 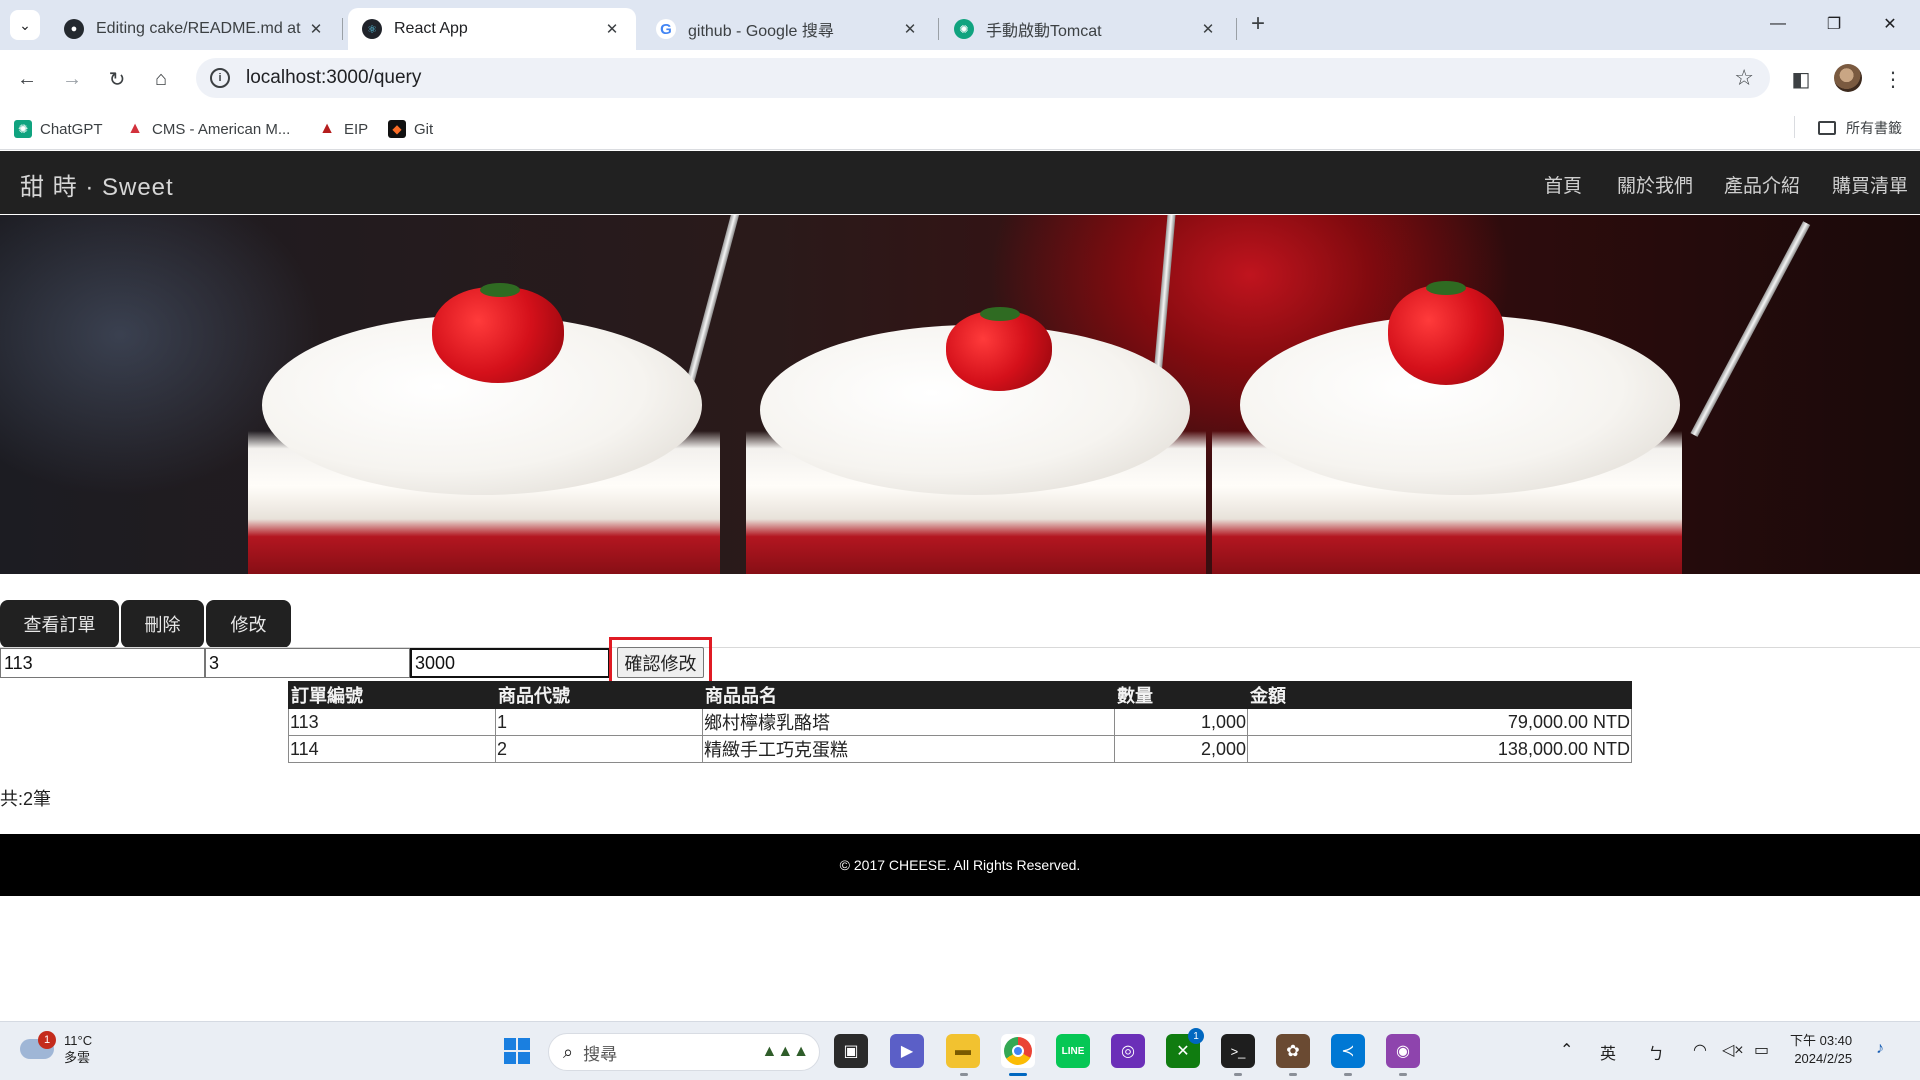 What do you see at coordinates (97, 184) in the screenshot?
I see `site-brand: 甜 時 · Sweet` at bounding box center [97, 184].